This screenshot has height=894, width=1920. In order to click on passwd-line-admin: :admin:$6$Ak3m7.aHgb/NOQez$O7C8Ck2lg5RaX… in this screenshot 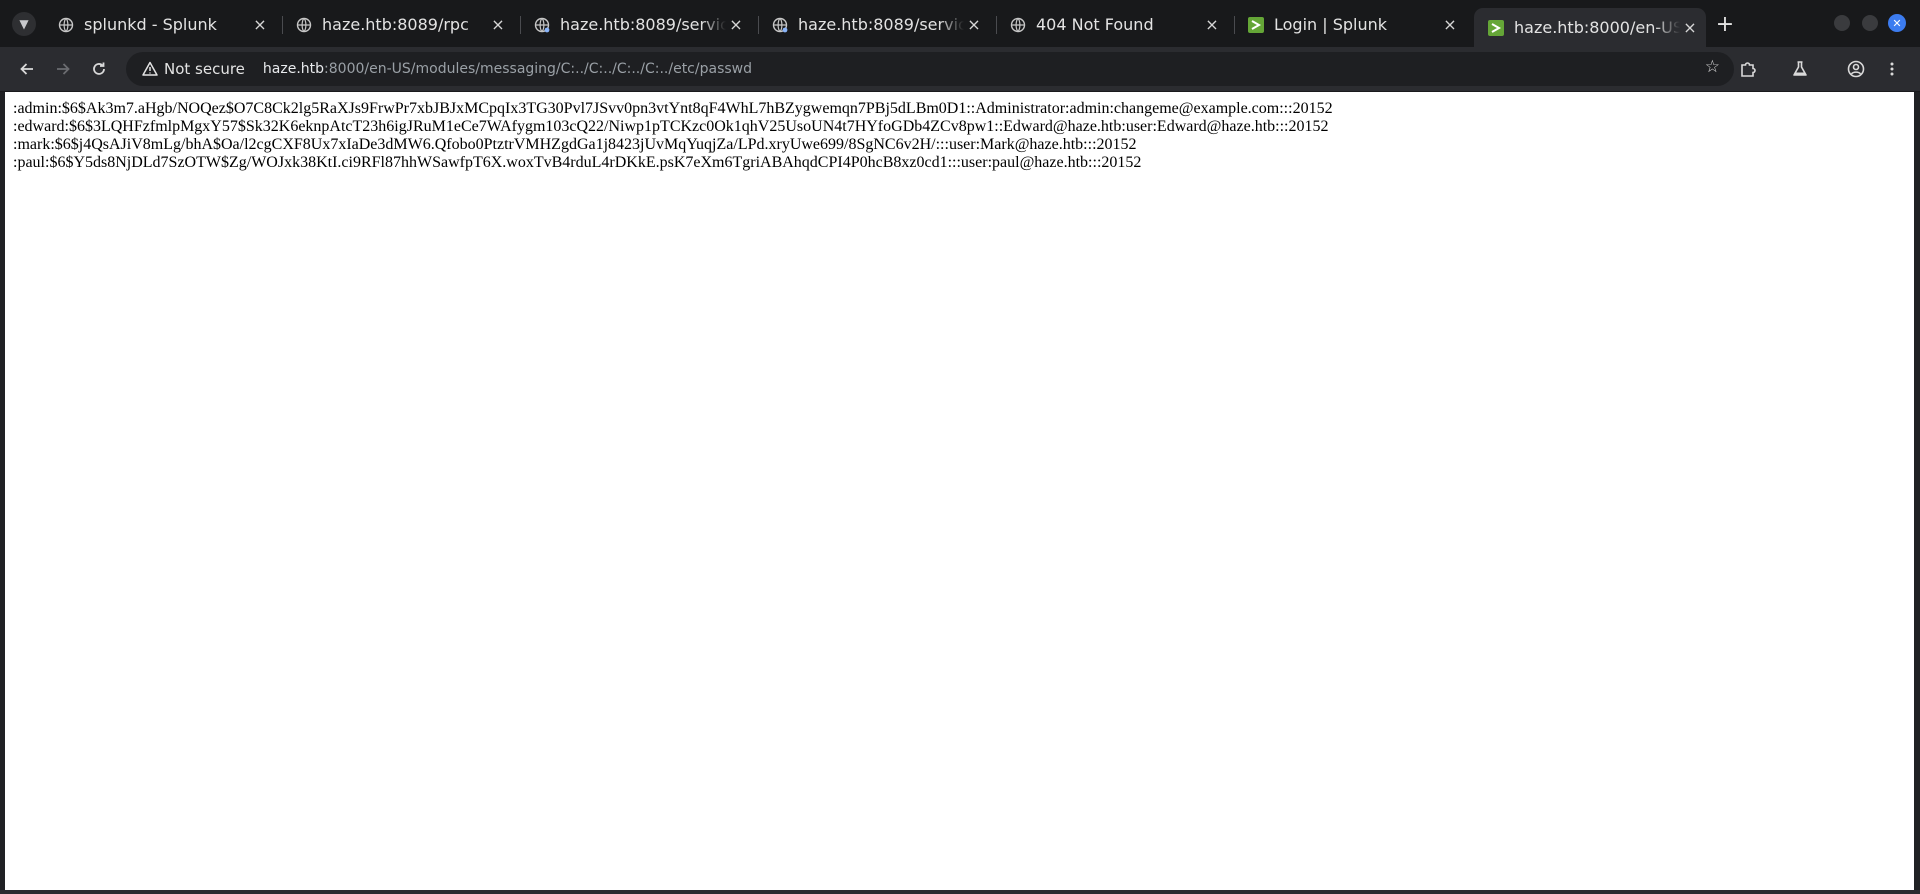, I will do `click(673, 108)`.